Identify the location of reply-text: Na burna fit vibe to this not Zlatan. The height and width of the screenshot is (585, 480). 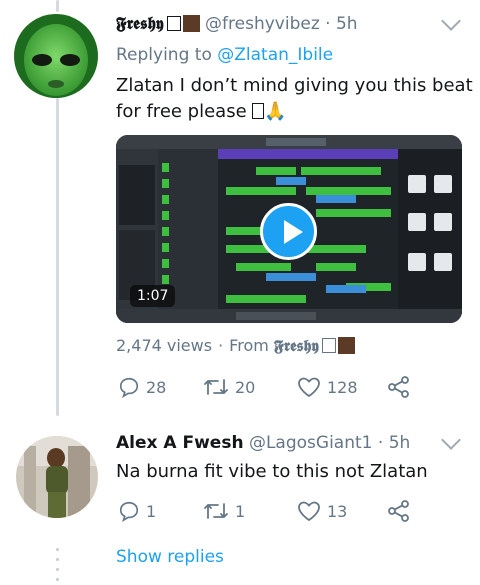
(272, 471).